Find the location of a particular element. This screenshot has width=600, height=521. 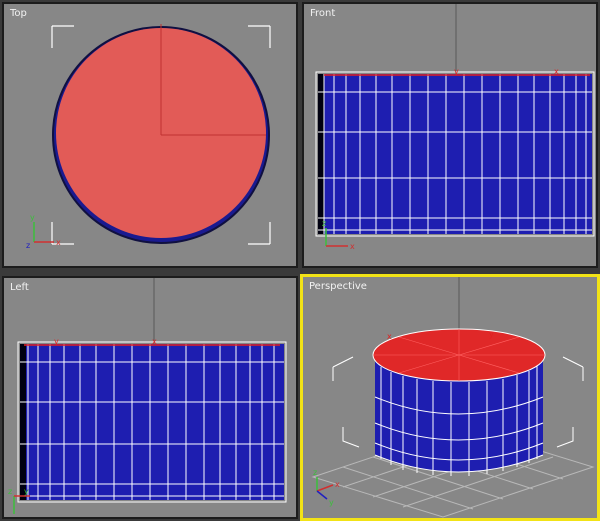

axis-tripod-perspective: z x y is located at coordinates (326, 487).